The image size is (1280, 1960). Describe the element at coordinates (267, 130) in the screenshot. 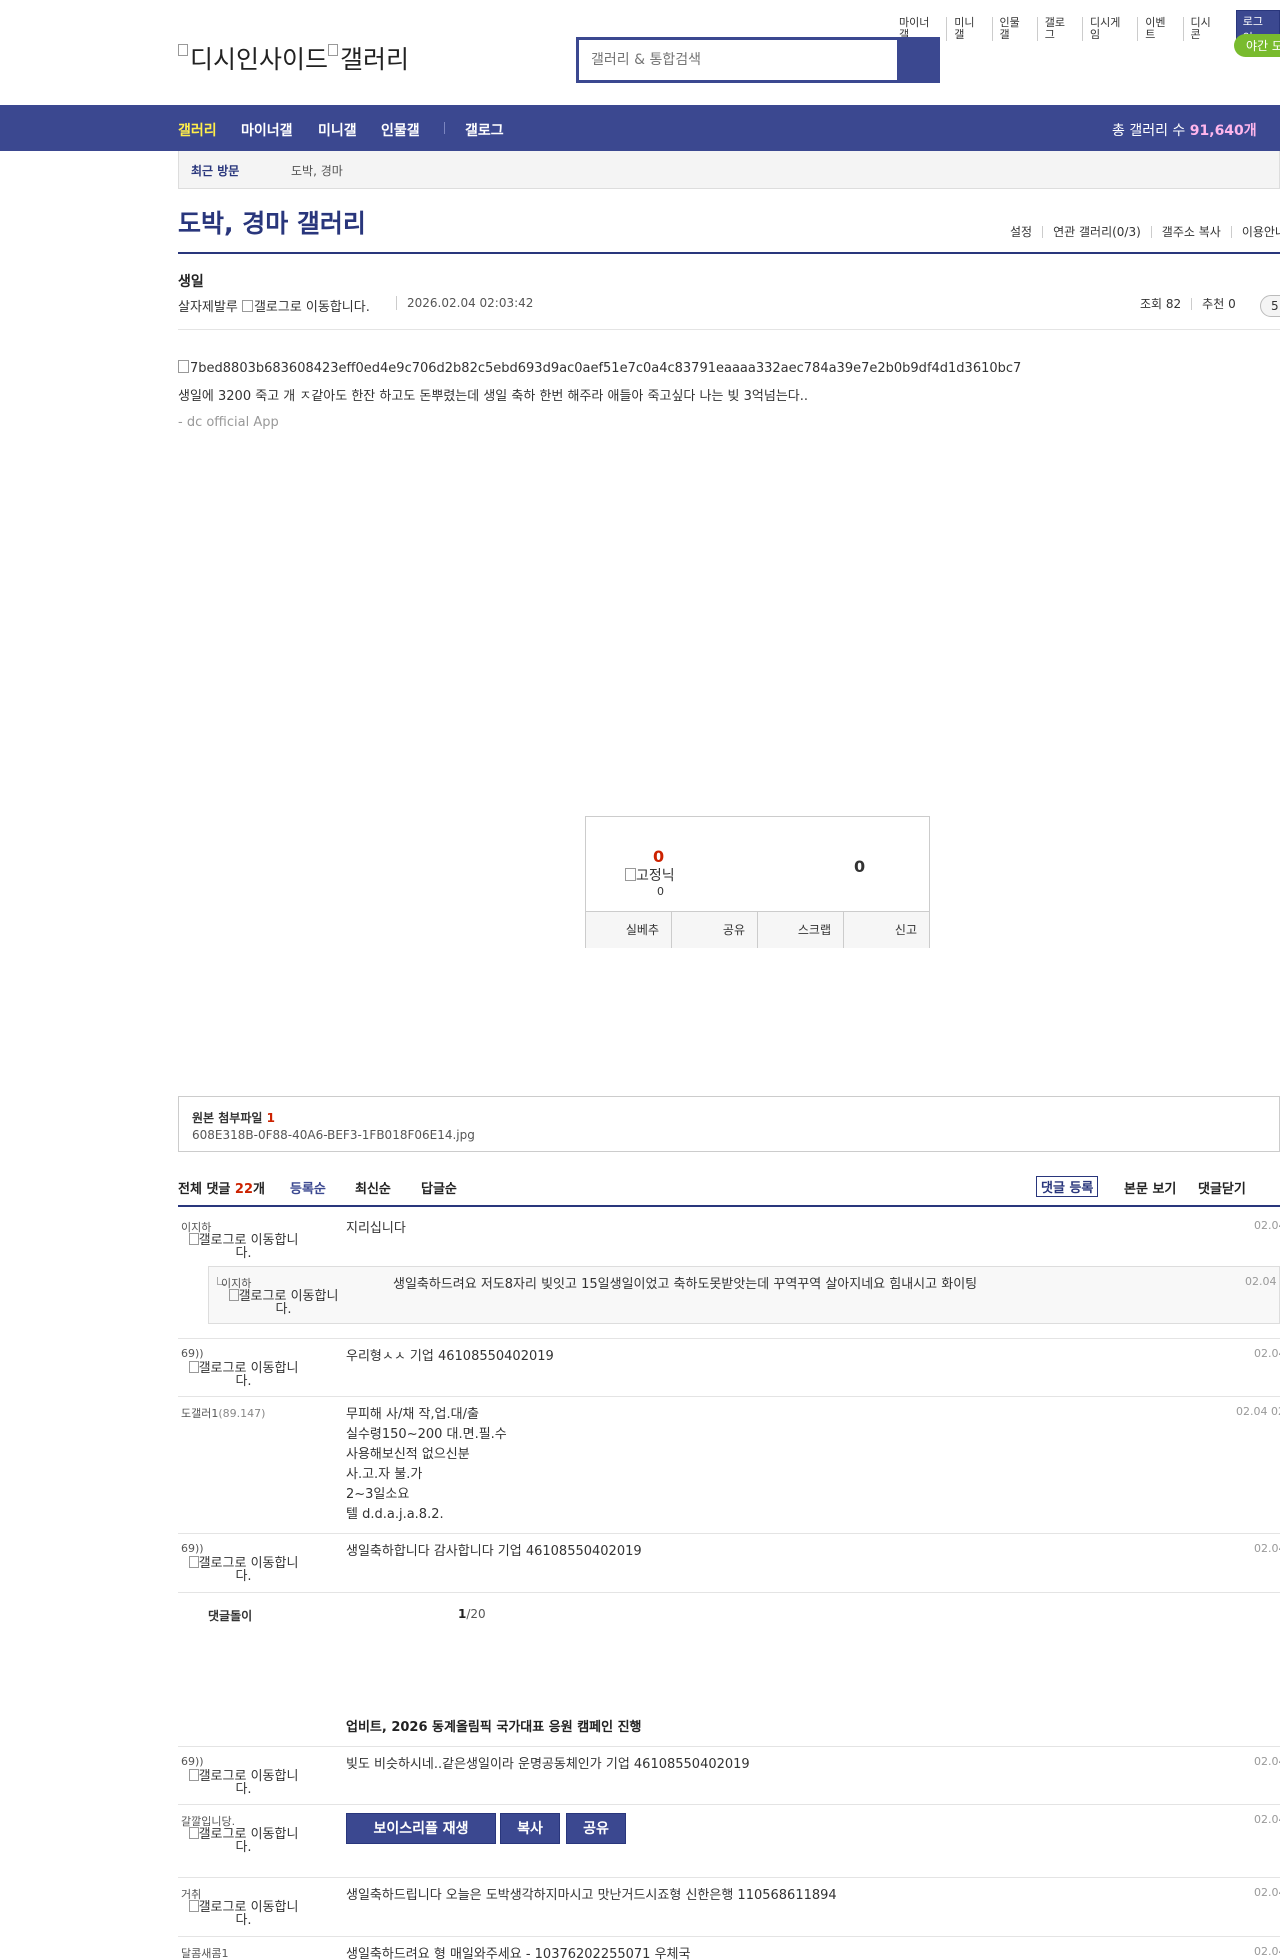

I see `nav-minor: 마이너갤` at that location.